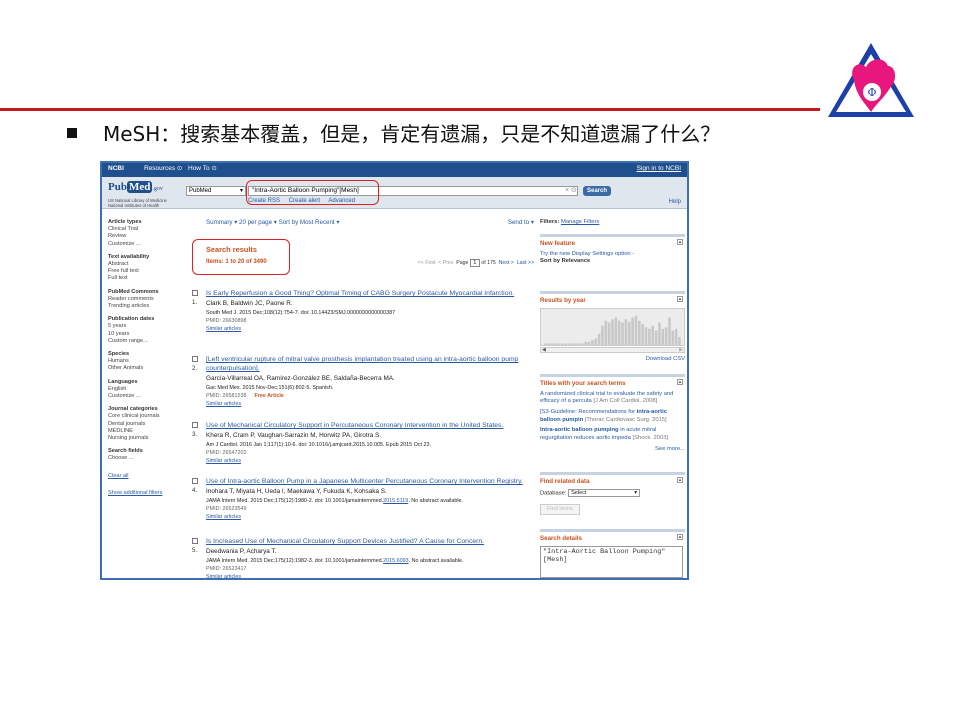 Image resolution: width=960 pixels, height=720 pixels. Describe the element at coordinates (659, 169) in the screenshot. I see `sign-in-link: Sign in to NCBI` at that location.